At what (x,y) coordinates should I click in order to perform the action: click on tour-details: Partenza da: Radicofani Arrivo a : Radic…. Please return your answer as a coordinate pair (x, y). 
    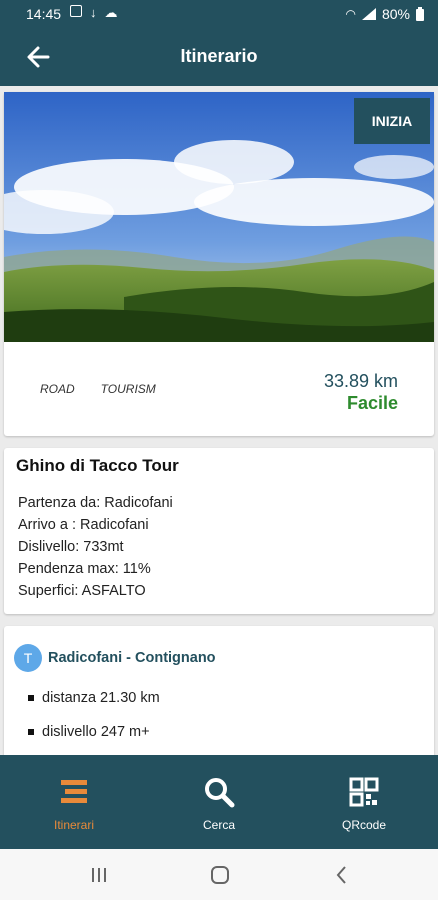
    Looking at the image, I should click on (95, 547).